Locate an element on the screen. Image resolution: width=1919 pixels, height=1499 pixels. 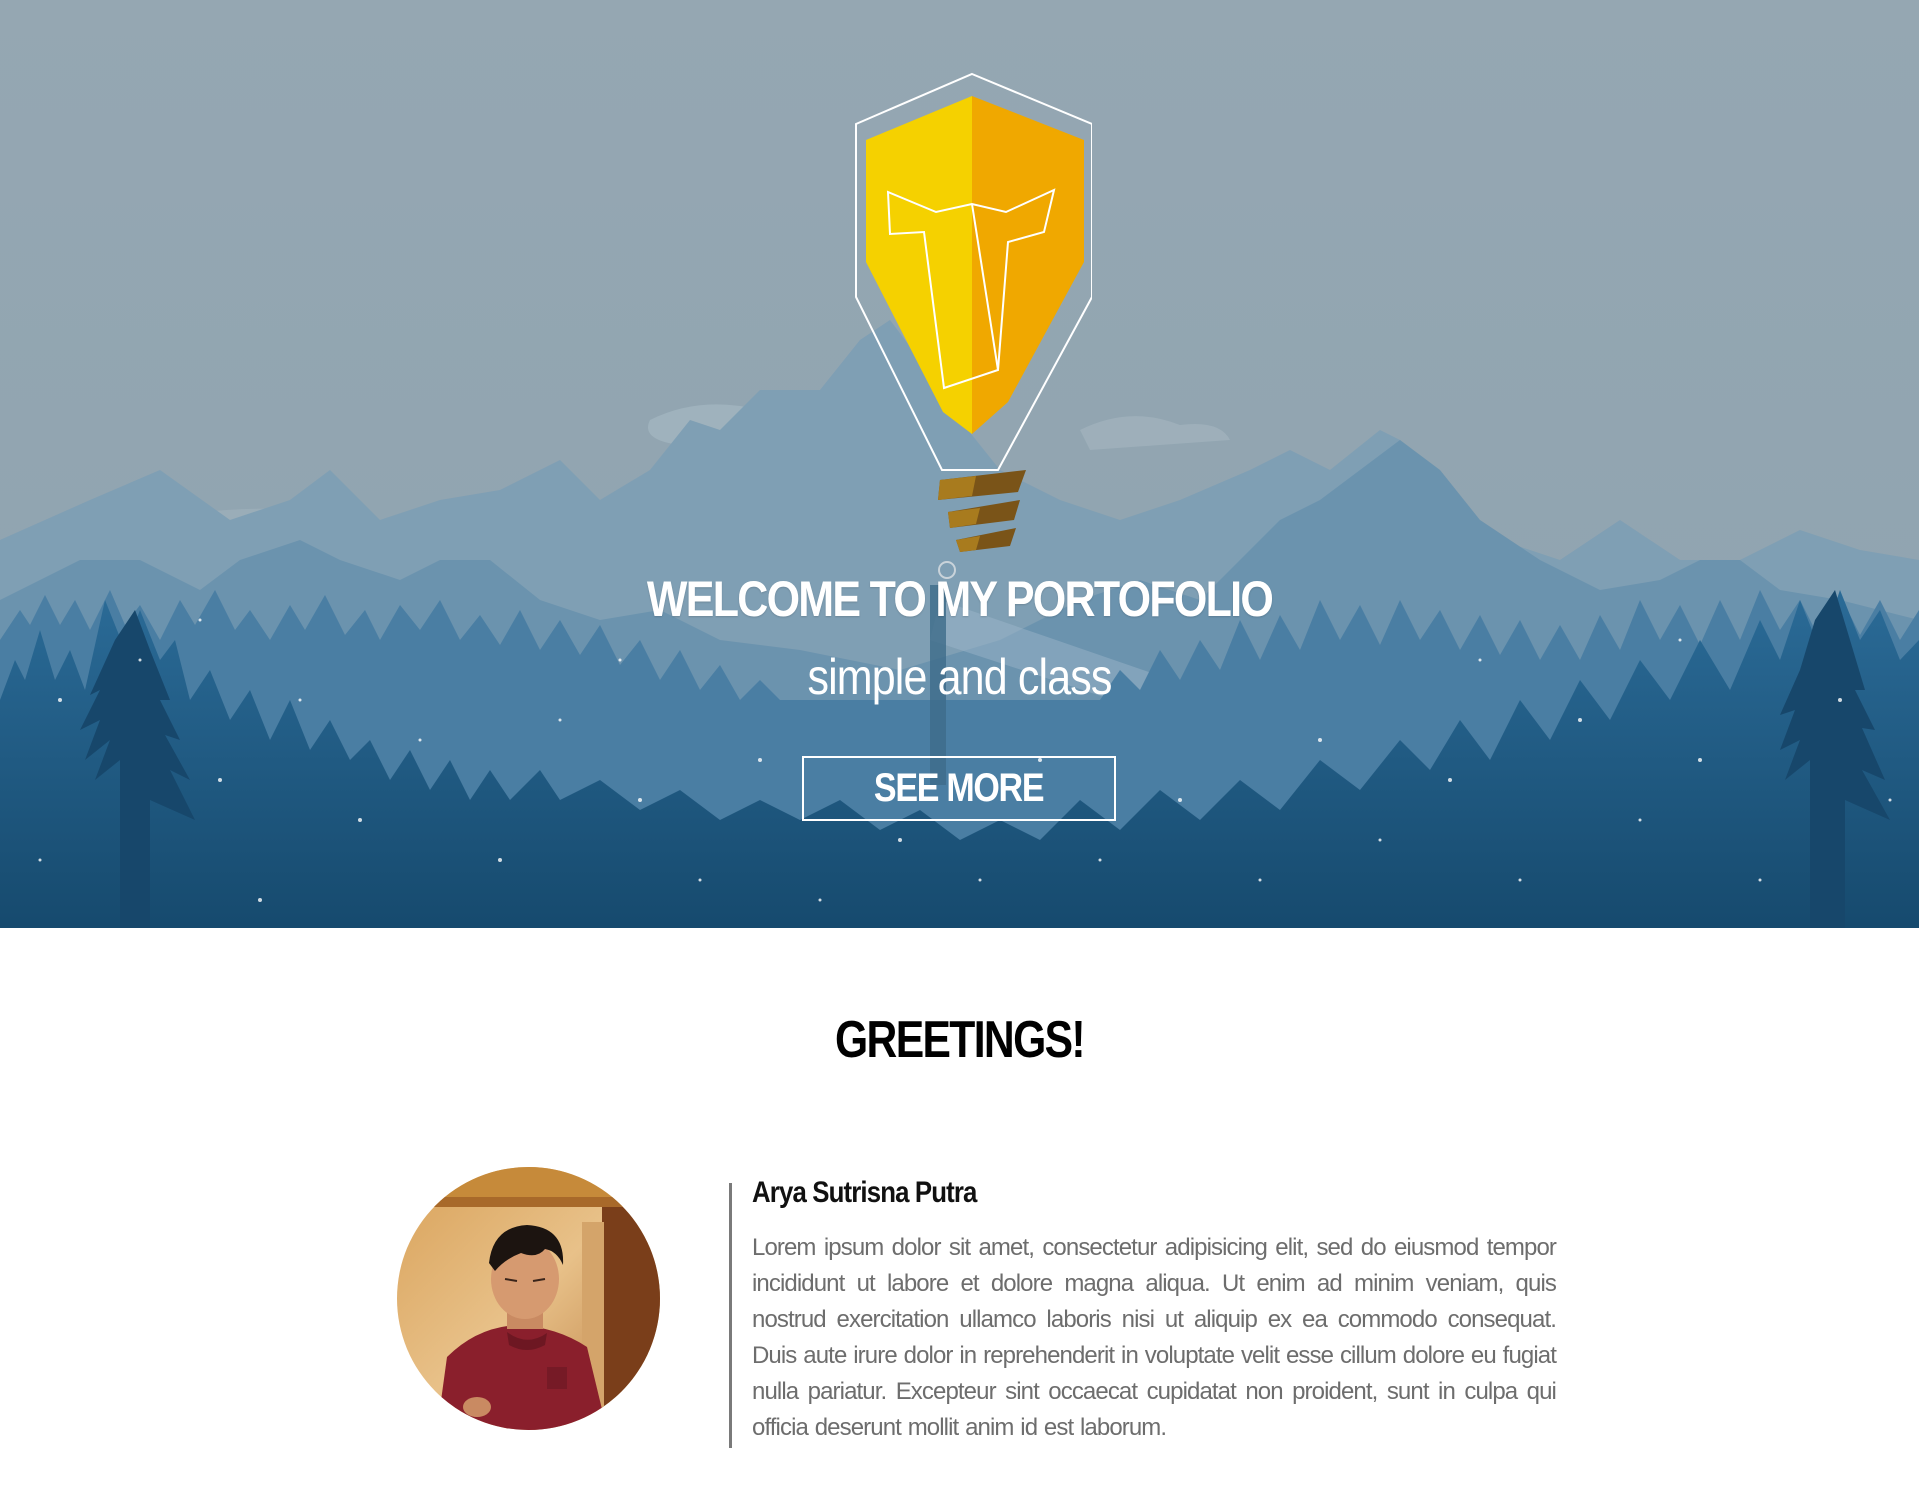
see-more-button: SEE MORE is located at coordinates (959, 788).